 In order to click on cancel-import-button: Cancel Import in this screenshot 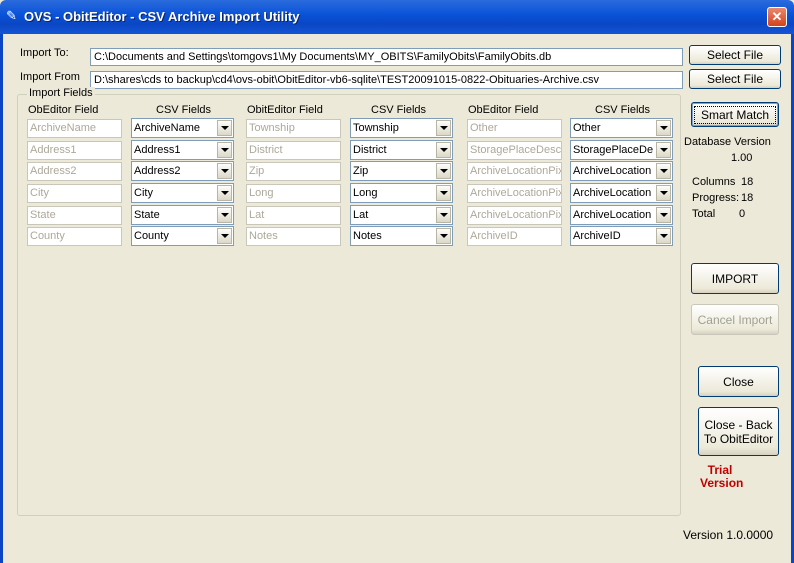, I will do `click(735, 319)`.